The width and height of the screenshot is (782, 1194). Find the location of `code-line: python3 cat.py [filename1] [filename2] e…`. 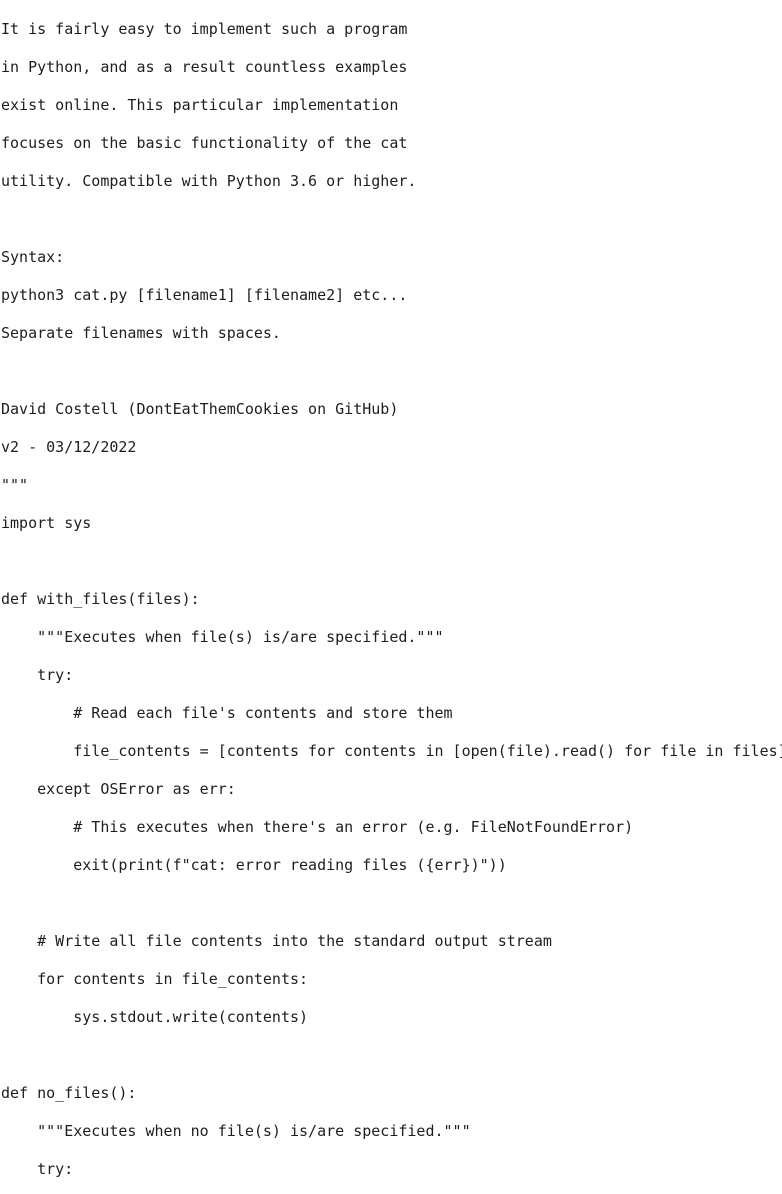

code-line: python3 cat.py [filename1] [filename2] e… is located at coordinates (204, 295).